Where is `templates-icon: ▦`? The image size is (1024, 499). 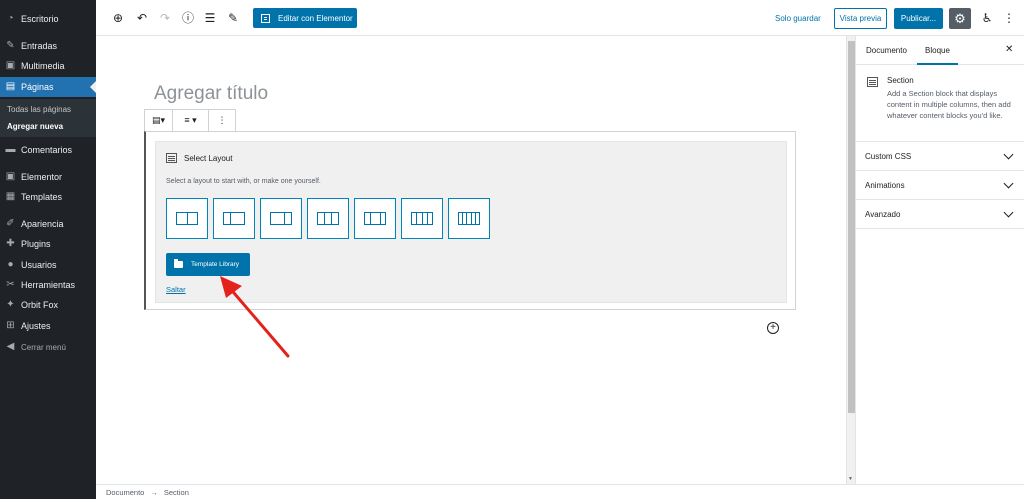 templates-icon: ▦ is located at coordinates (10, 196).